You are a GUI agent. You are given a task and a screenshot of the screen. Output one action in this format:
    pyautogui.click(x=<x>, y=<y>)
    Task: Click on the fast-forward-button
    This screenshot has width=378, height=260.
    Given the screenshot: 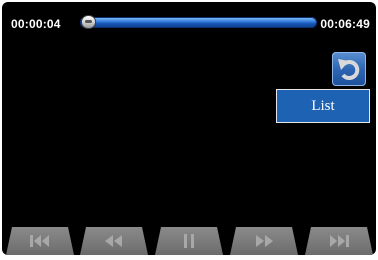 What is the action you would take?
    pyautogui.click(x=264, y=241)
    